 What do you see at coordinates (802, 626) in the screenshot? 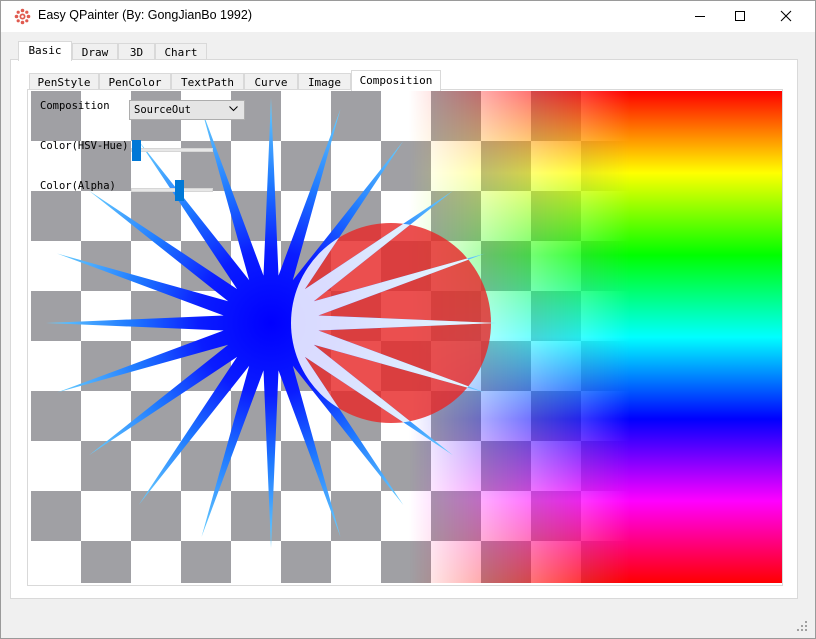
I see `resize-grip-icon` at bounding box center [802, 626].